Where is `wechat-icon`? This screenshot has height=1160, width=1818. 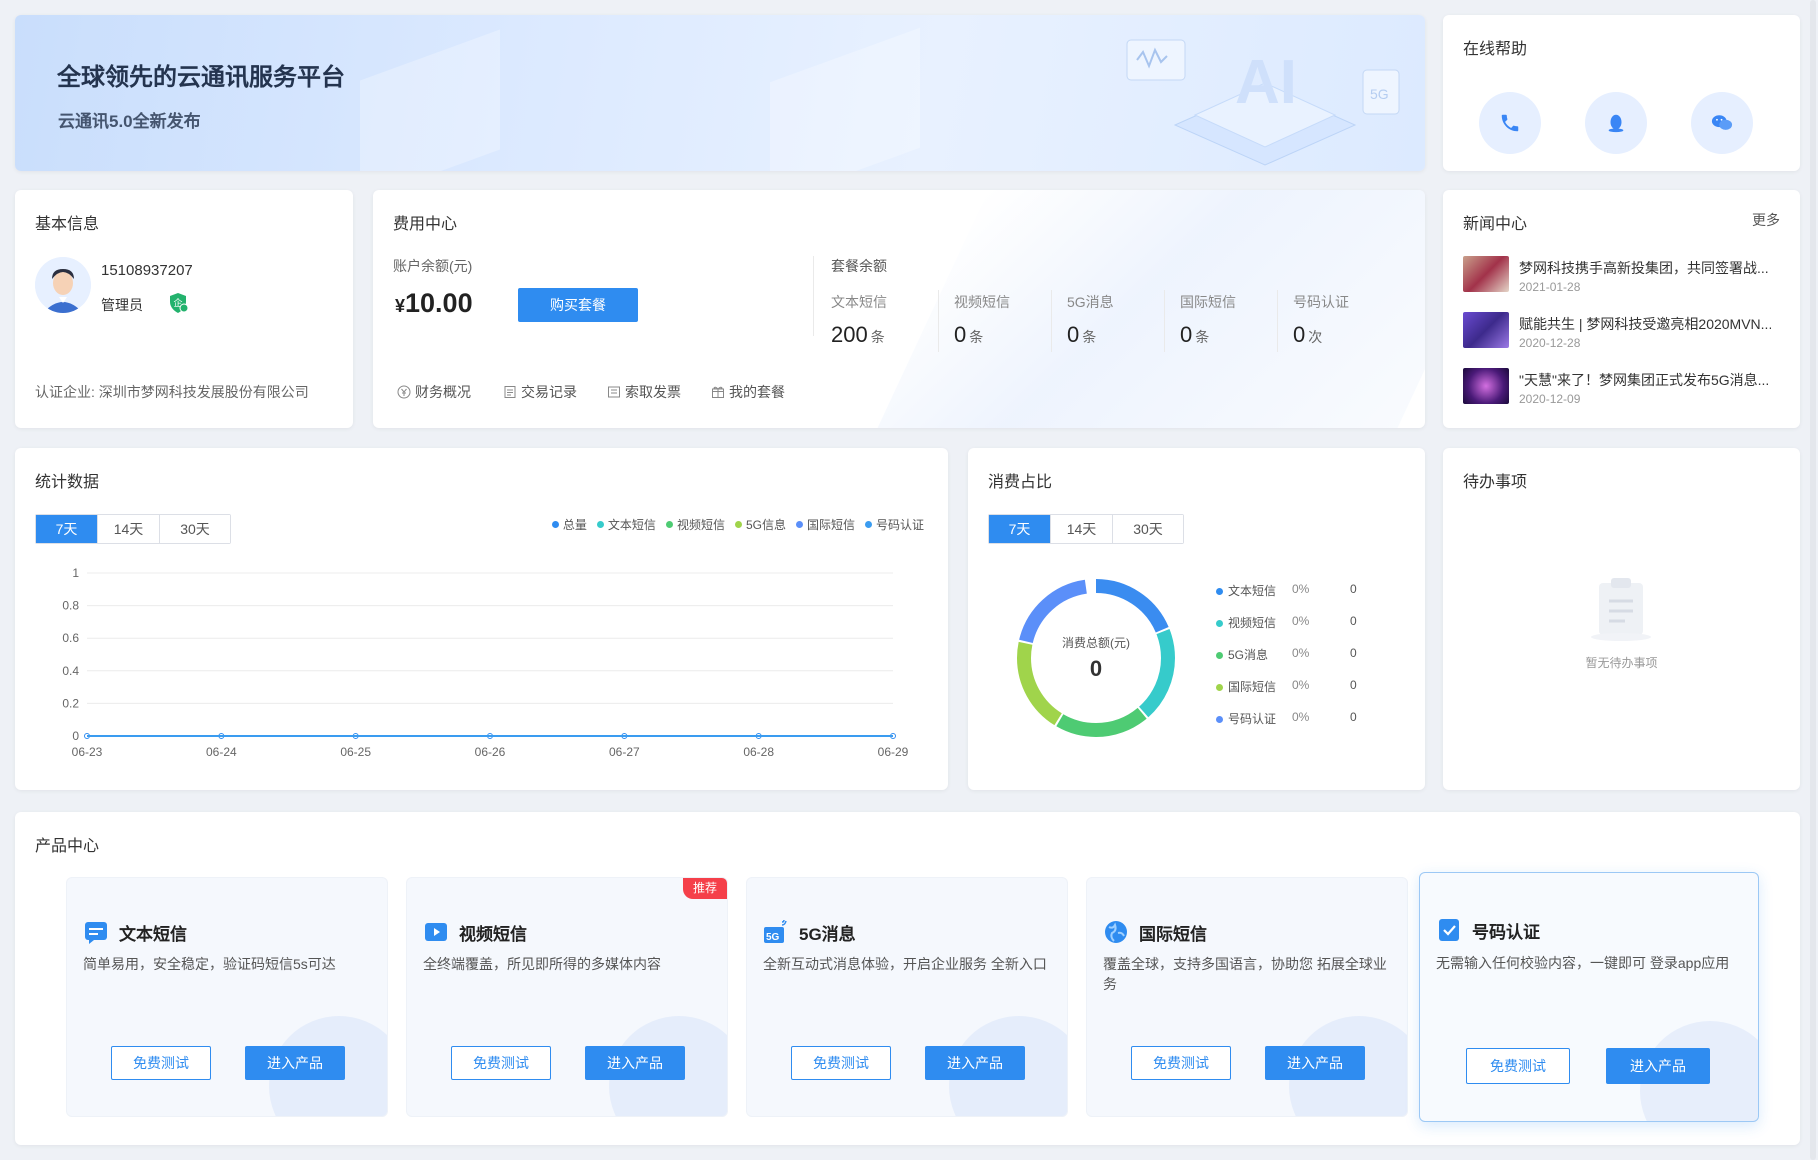
wechat-icon is located at coordinates (1722, 123).